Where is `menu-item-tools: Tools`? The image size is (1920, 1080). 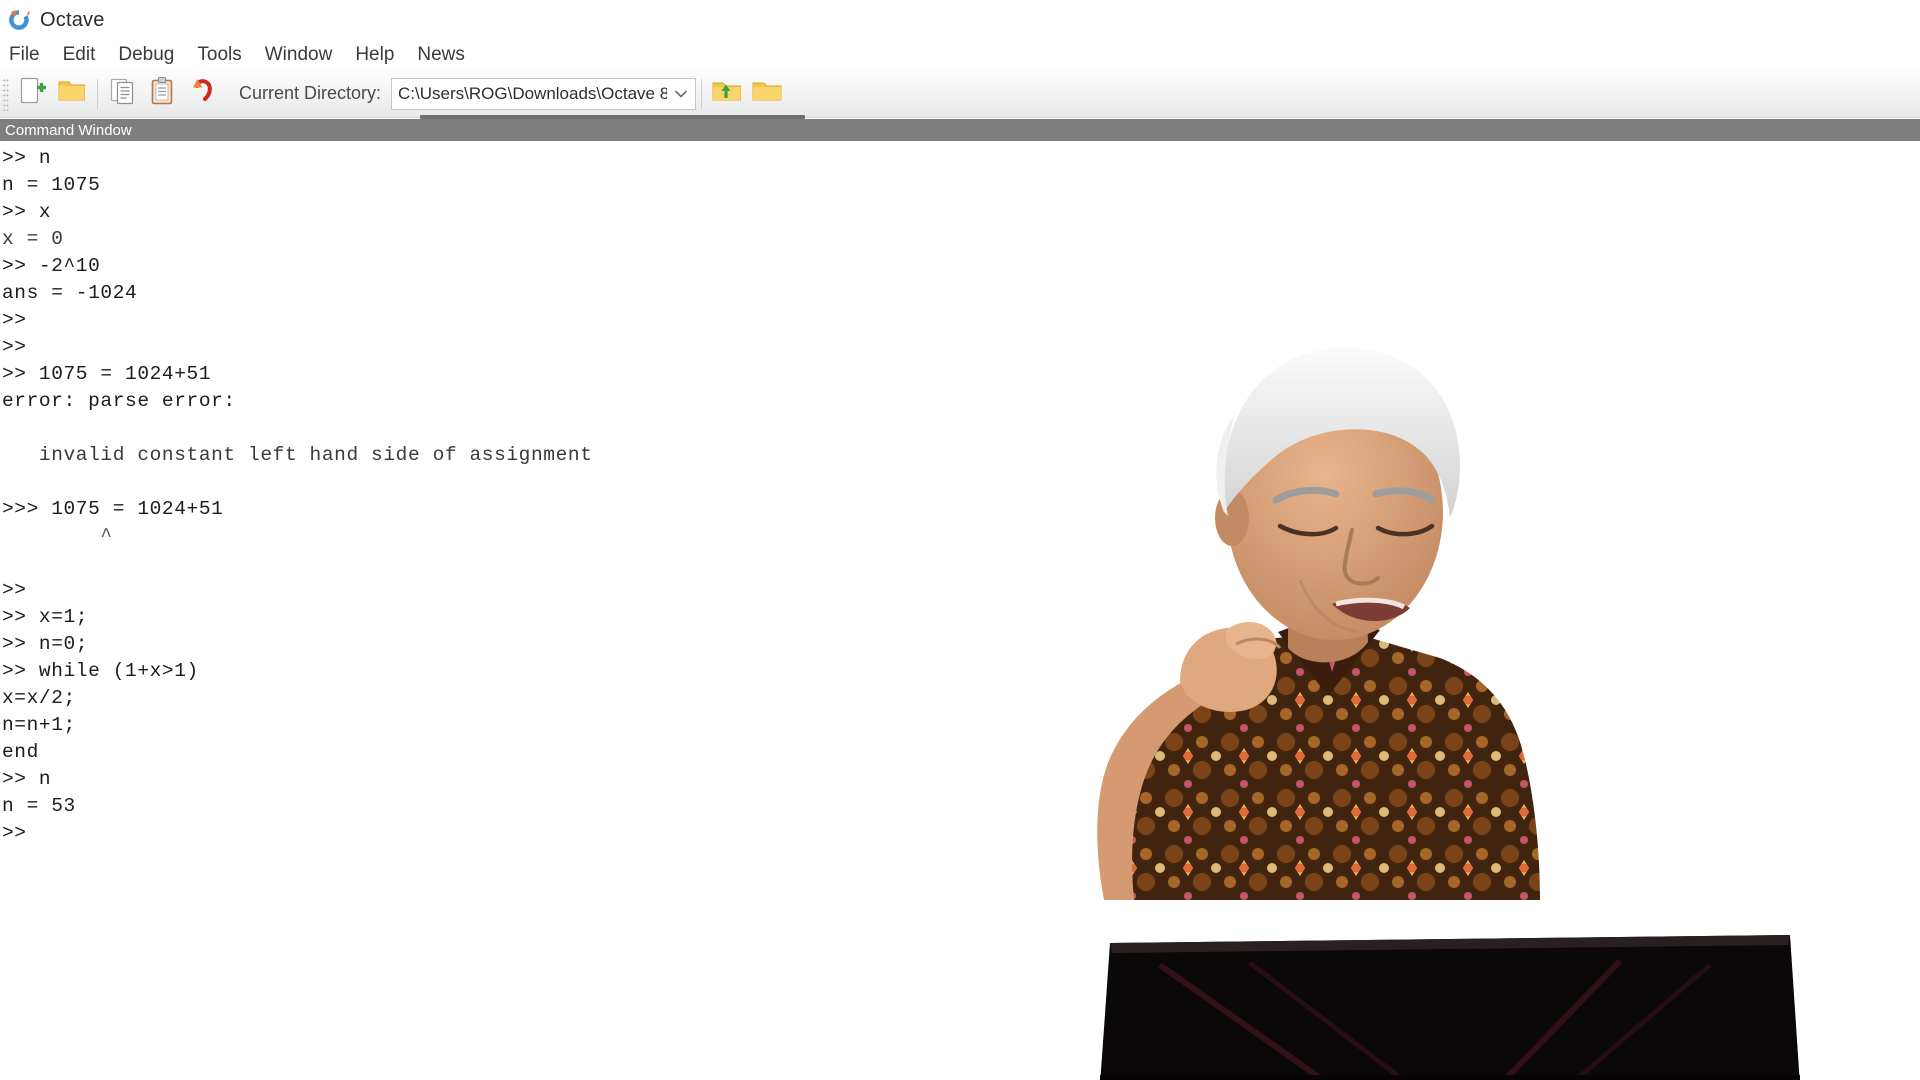 menu-item-tools: Tools is located at coordinates (225, 55).